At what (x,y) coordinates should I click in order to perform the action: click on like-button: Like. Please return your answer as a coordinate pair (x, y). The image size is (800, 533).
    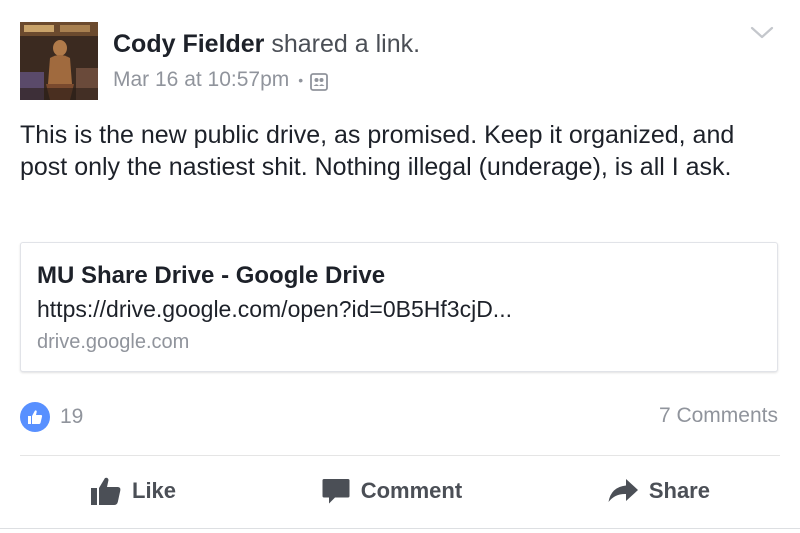
    Looking at the image, I should click on (133, 491).